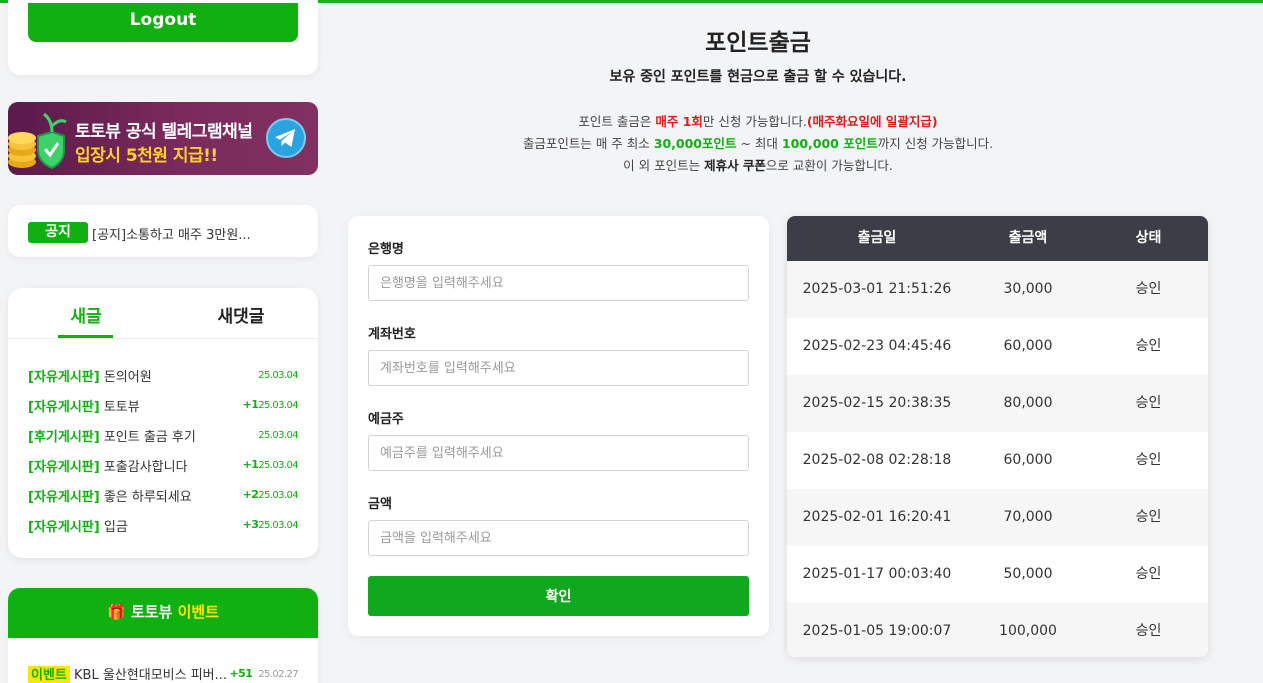  I want to click on event-comment-count: +51, so click(241, 673).